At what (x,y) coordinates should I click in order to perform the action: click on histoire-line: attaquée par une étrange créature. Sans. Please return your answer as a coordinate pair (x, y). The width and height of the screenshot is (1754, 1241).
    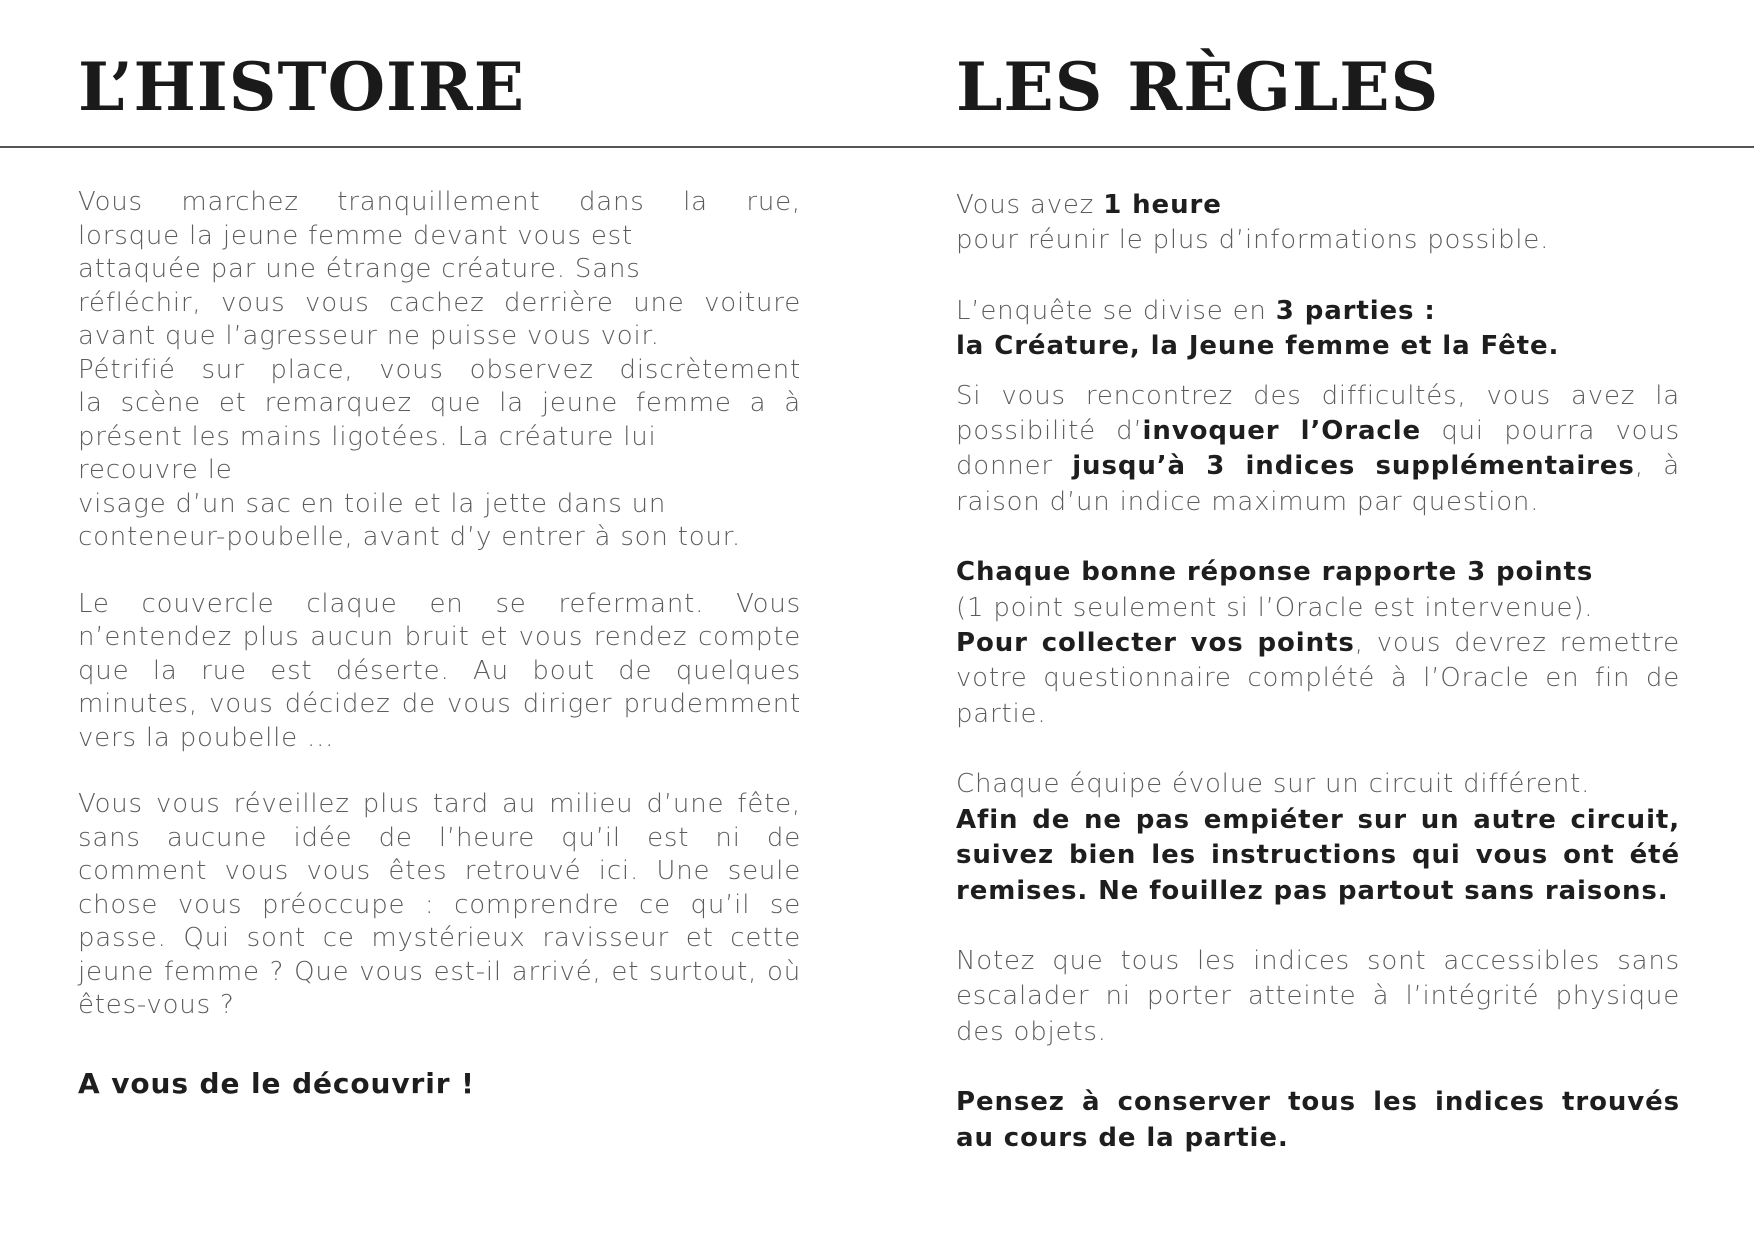
    Looking at the image, I should click on (359, 269).